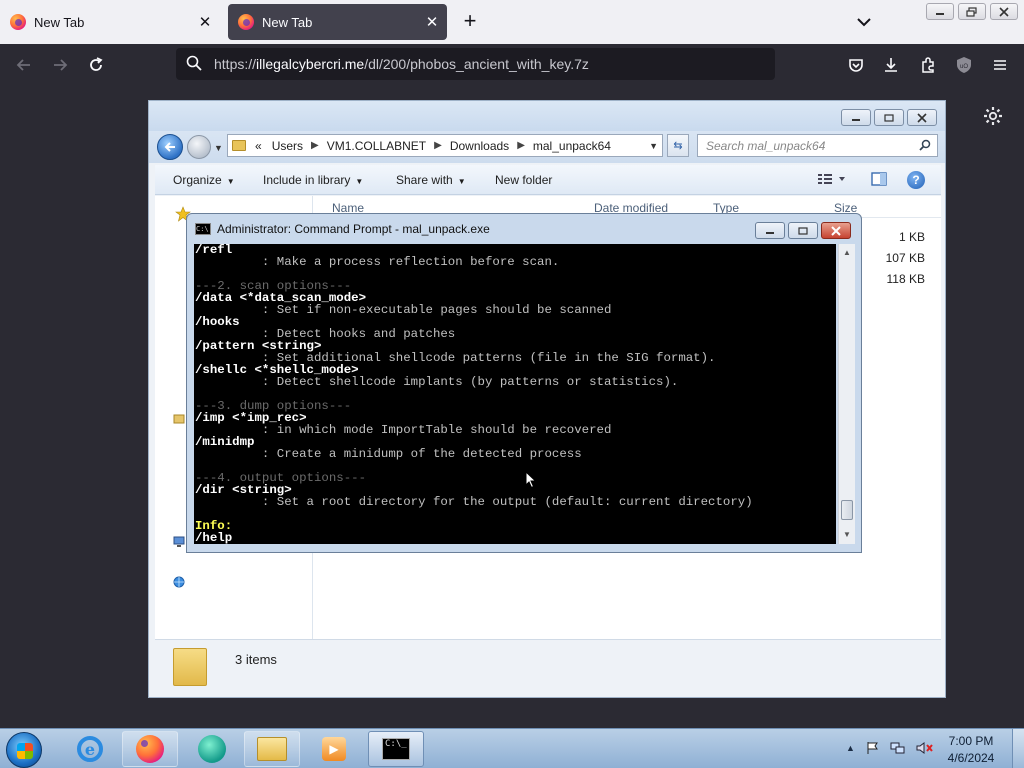 The image size is (1024, 768). What do you see at coordinates (846, 394) in the screenshot?
I see `console-scrollbar: ▲ ▼` at bounding box center [846, 394].